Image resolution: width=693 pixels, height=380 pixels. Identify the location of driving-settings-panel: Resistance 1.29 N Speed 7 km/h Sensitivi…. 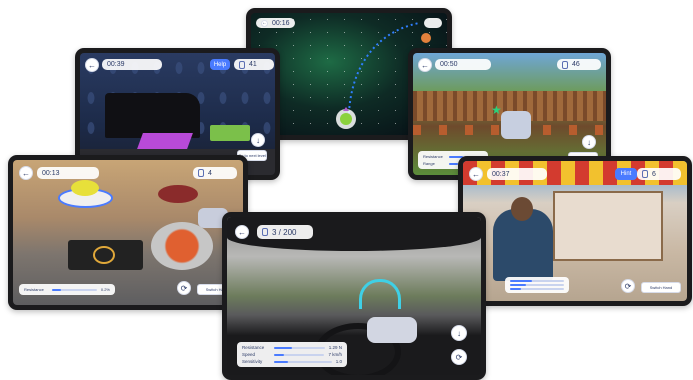
(292, 354).